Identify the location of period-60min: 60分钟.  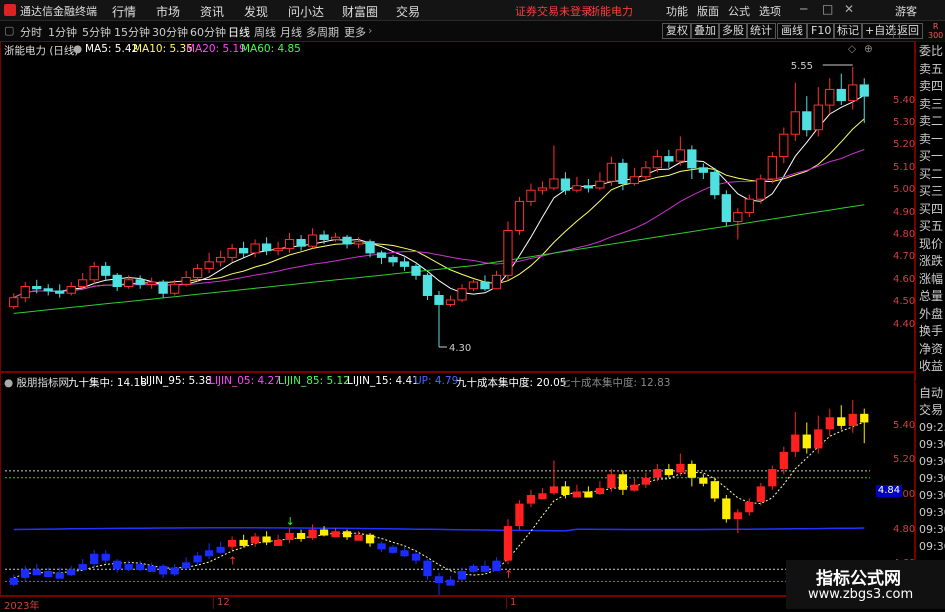
(208, 32).